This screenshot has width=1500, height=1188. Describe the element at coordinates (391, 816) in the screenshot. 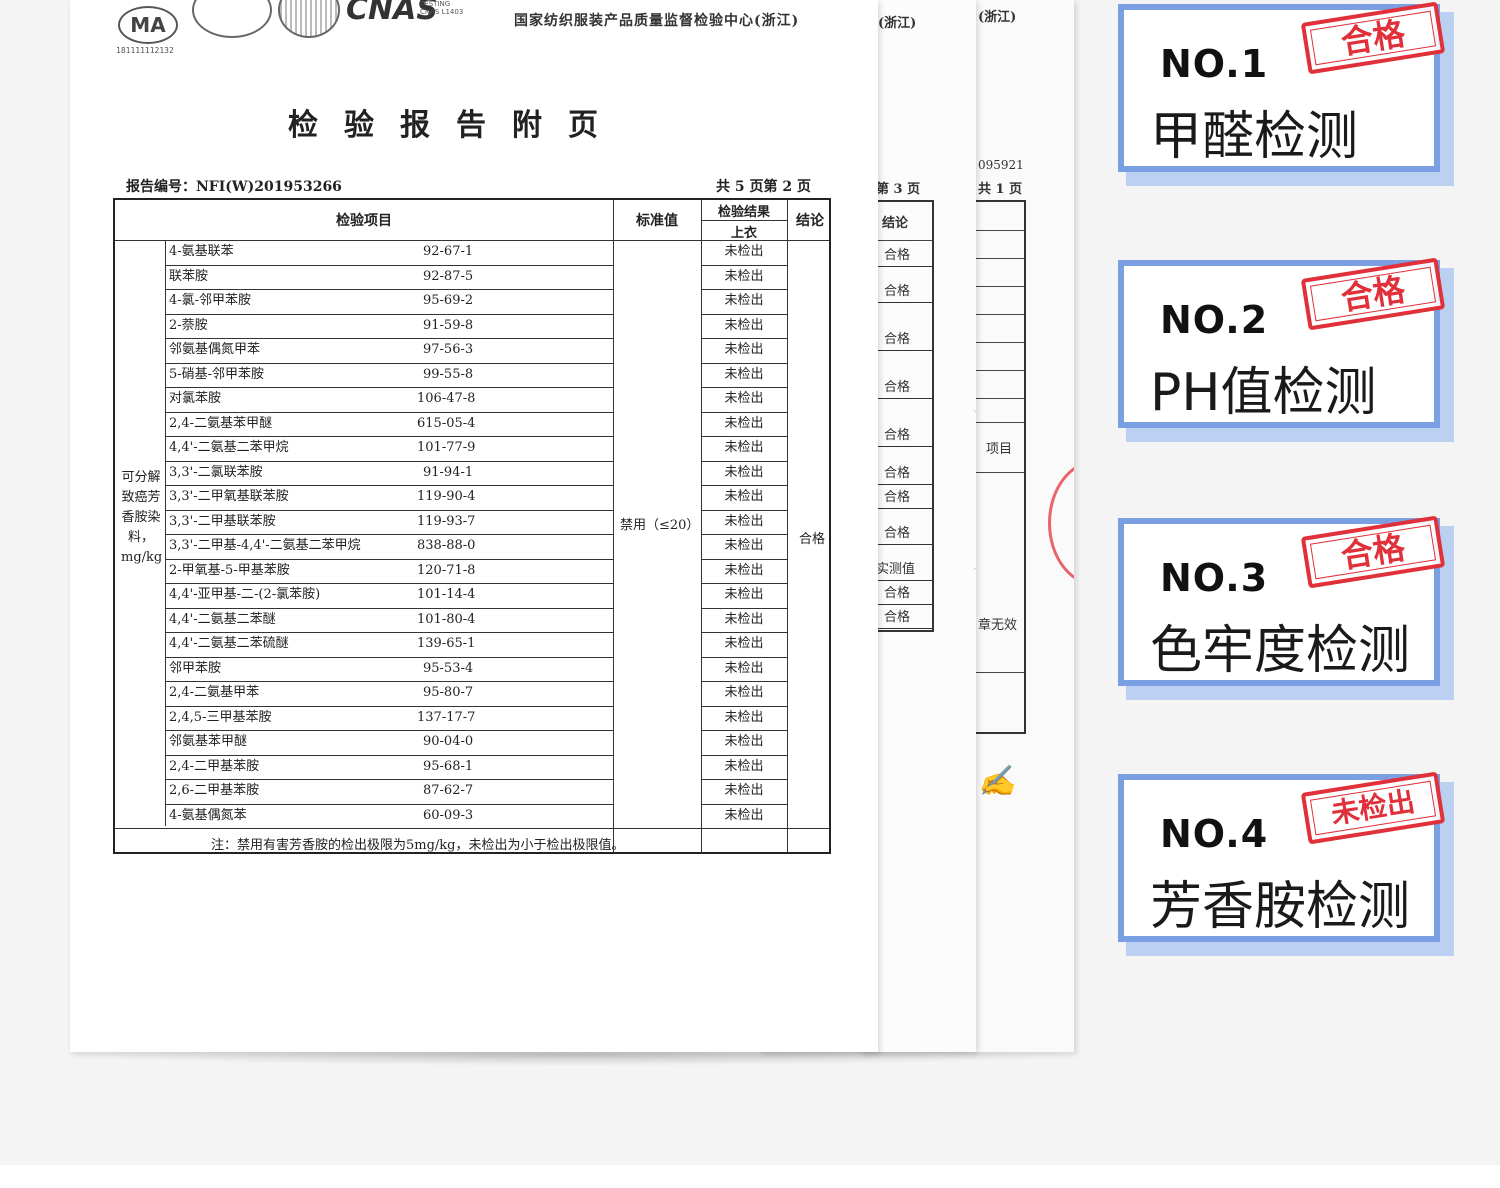

I see `table-row: 4-氨基偶氮苯 60-09-3` at that location.